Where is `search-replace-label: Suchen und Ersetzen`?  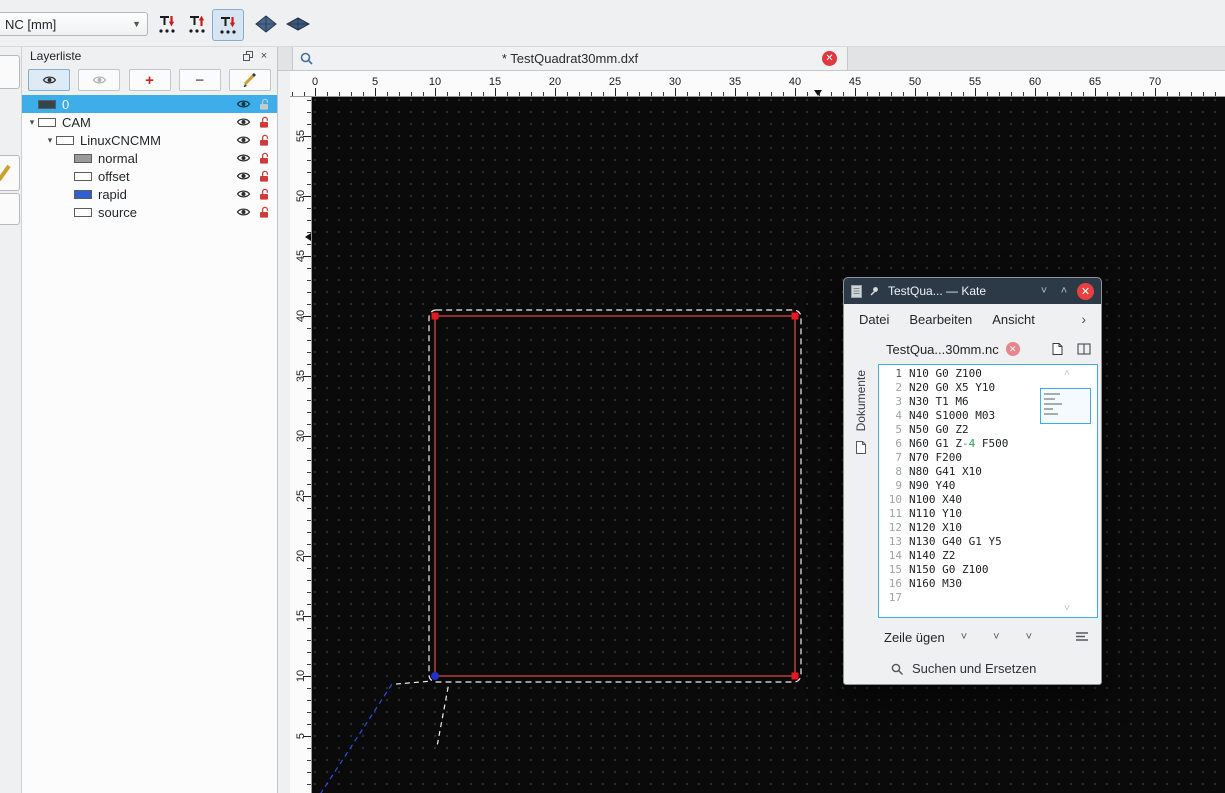 search-replace-label: Suchen und Ersetzen is located at coordinates (974, 668).